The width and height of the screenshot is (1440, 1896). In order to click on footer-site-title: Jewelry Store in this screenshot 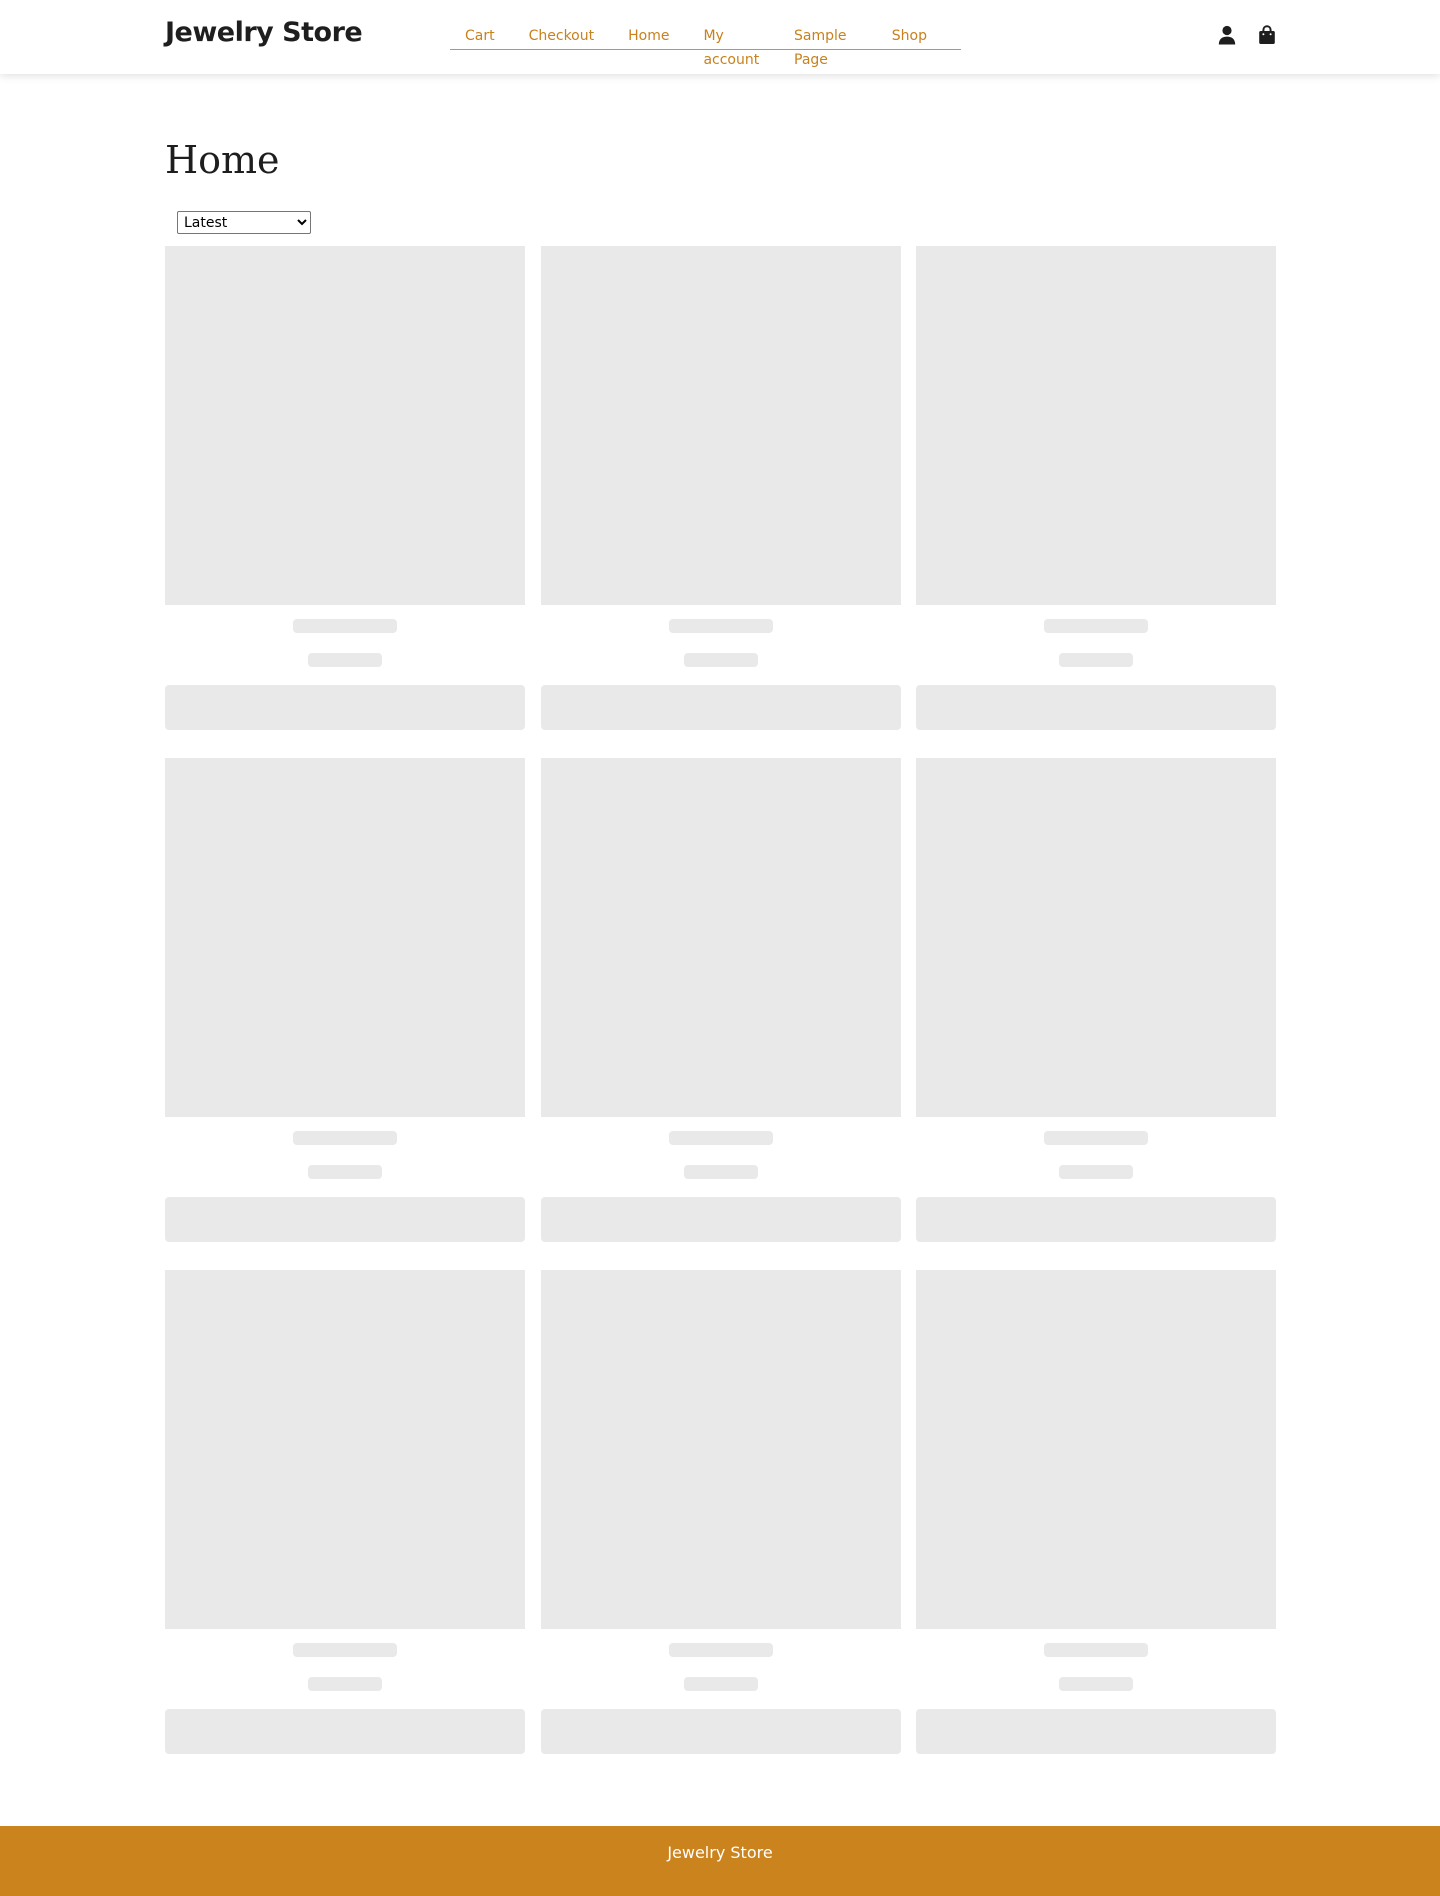, I will do `click(719, 1852)`.